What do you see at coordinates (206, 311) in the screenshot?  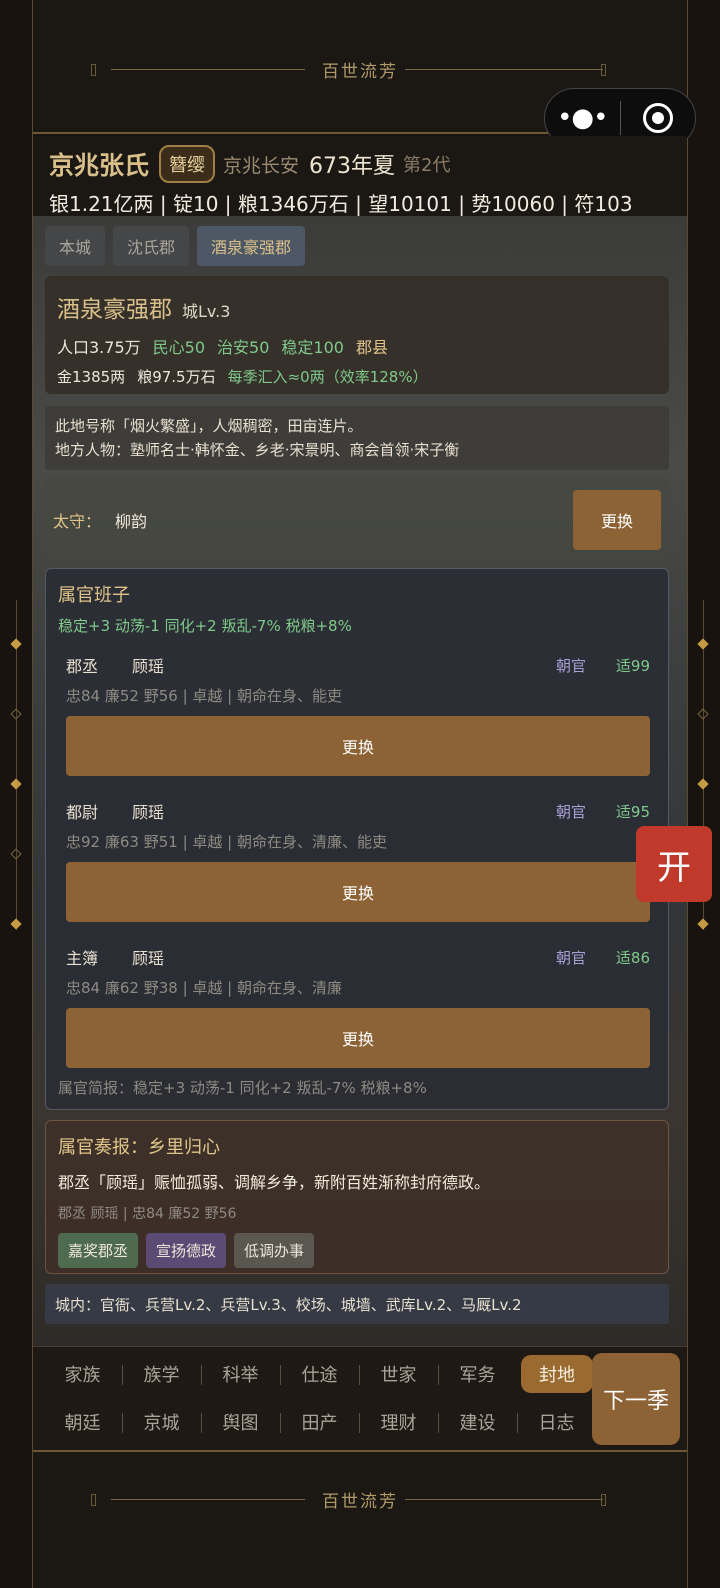 I see `city-level: 城Lv.3` at bounding box center [206, 311].